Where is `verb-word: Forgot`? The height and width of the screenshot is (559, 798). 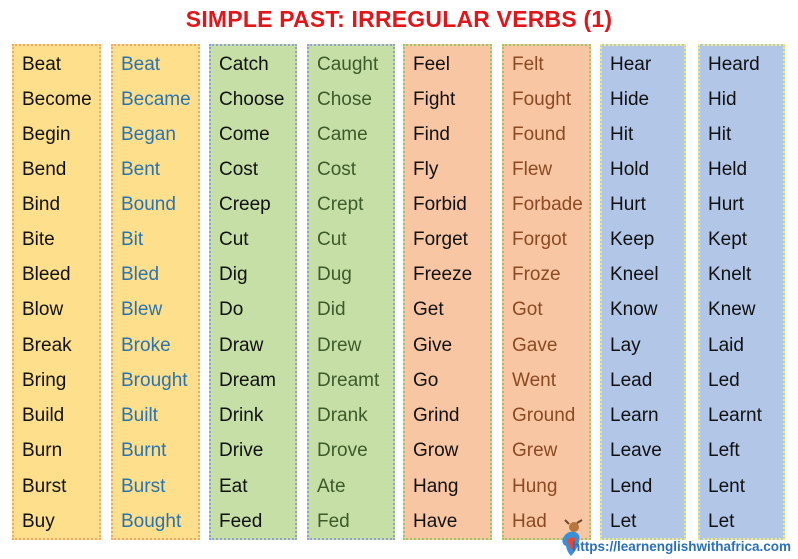
verb-word: Forgot is located at coordinates (539, 239).